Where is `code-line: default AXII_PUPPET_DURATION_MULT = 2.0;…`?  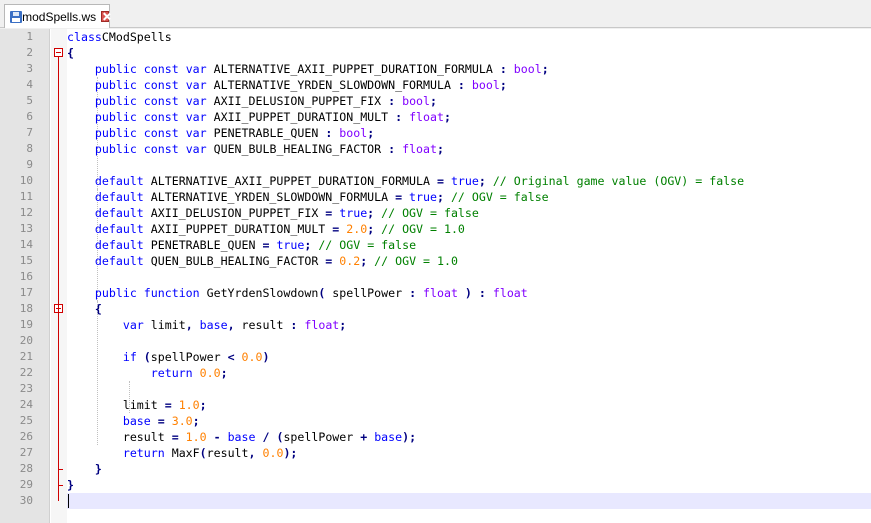
code-line: default AXII_PUPPET_DURATION_MULT = 2.0;… is located at coordinates (266, 229).